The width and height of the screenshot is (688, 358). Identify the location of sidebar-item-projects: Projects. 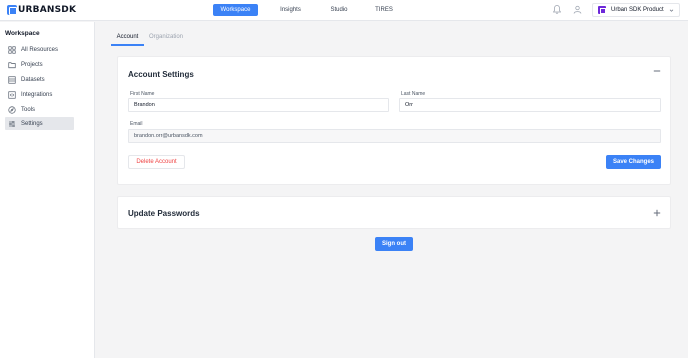
(39, 64).